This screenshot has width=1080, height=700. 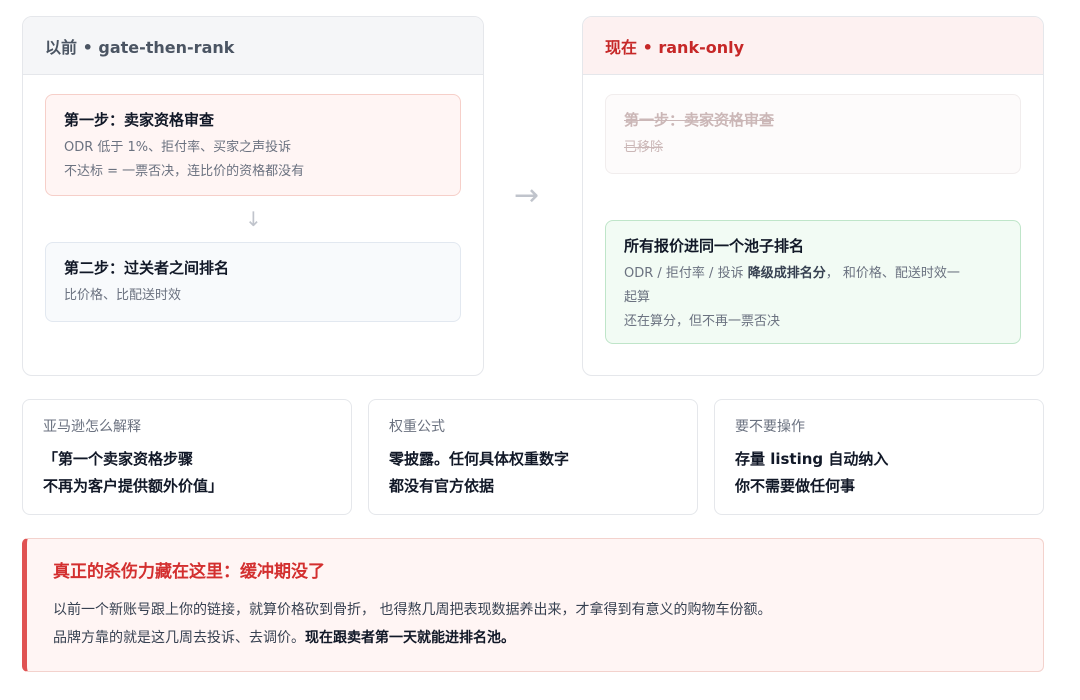 I want to click on step2-card: 第二步：过关者之间排名 比价格、比配送时效, so click(x=253, y=282).